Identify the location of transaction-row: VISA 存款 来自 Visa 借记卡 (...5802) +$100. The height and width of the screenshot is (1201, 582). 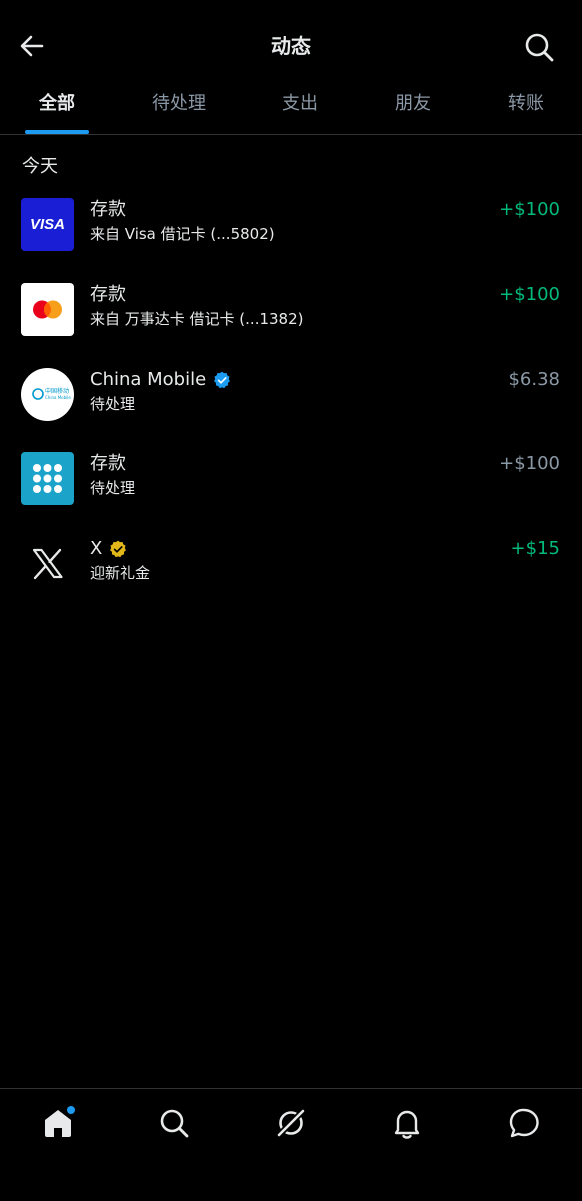
(291, 233).